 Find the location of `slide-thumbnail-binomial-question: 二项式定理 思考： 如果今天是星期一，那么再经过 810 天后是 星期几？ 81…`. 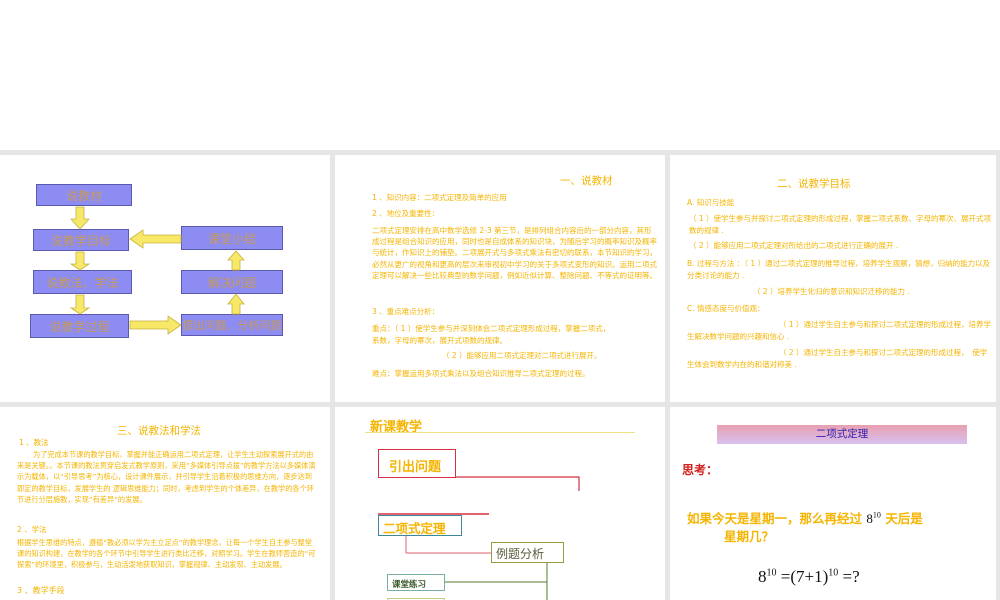

slide-thumbnail-binomial-question: 二项式定理 思考： 如果今天是星期一，那么再经过 810 天后是 星期几？ 81… is located at coordinates (833, 503).